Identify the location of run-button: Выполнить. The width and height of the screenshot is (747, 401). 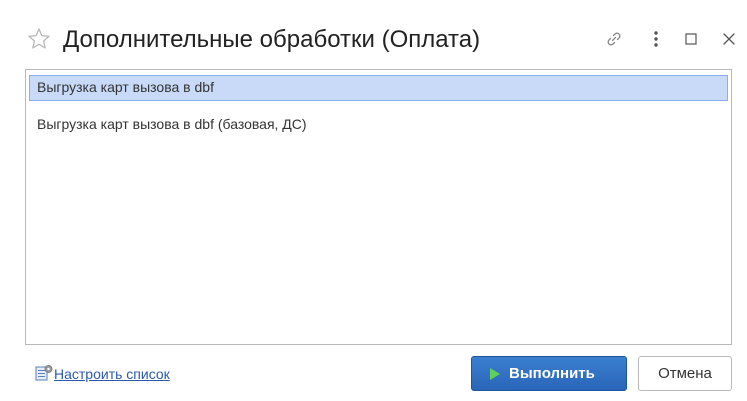
(549, 373).